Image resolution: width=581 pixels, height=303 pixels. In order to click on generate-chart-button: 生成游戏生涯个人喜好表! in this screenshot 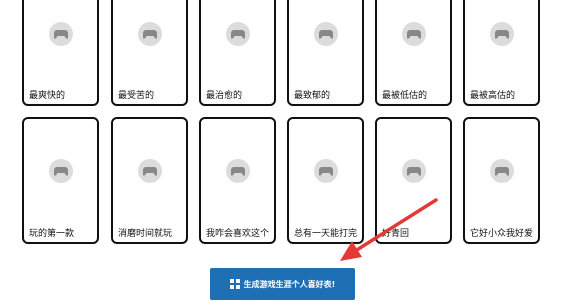, I will do `click(282, 284)`.